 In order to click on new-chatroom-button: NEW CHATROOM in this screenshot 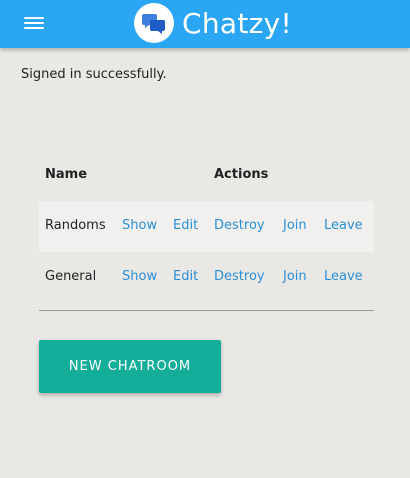, I will do `click(130, 366)`.